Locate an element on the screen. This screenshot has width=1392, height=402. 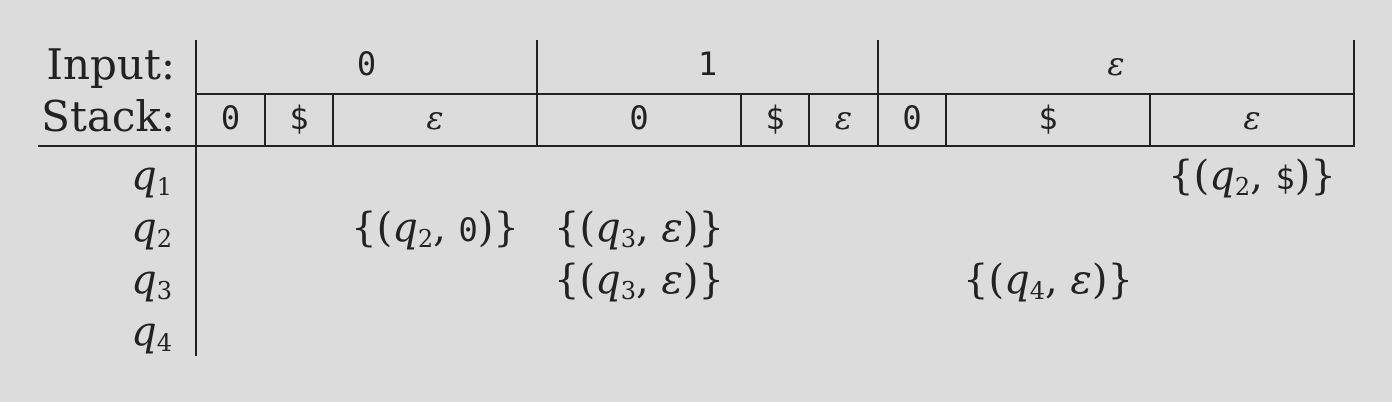
state-label: q3 is located at coordinates (151, 281).